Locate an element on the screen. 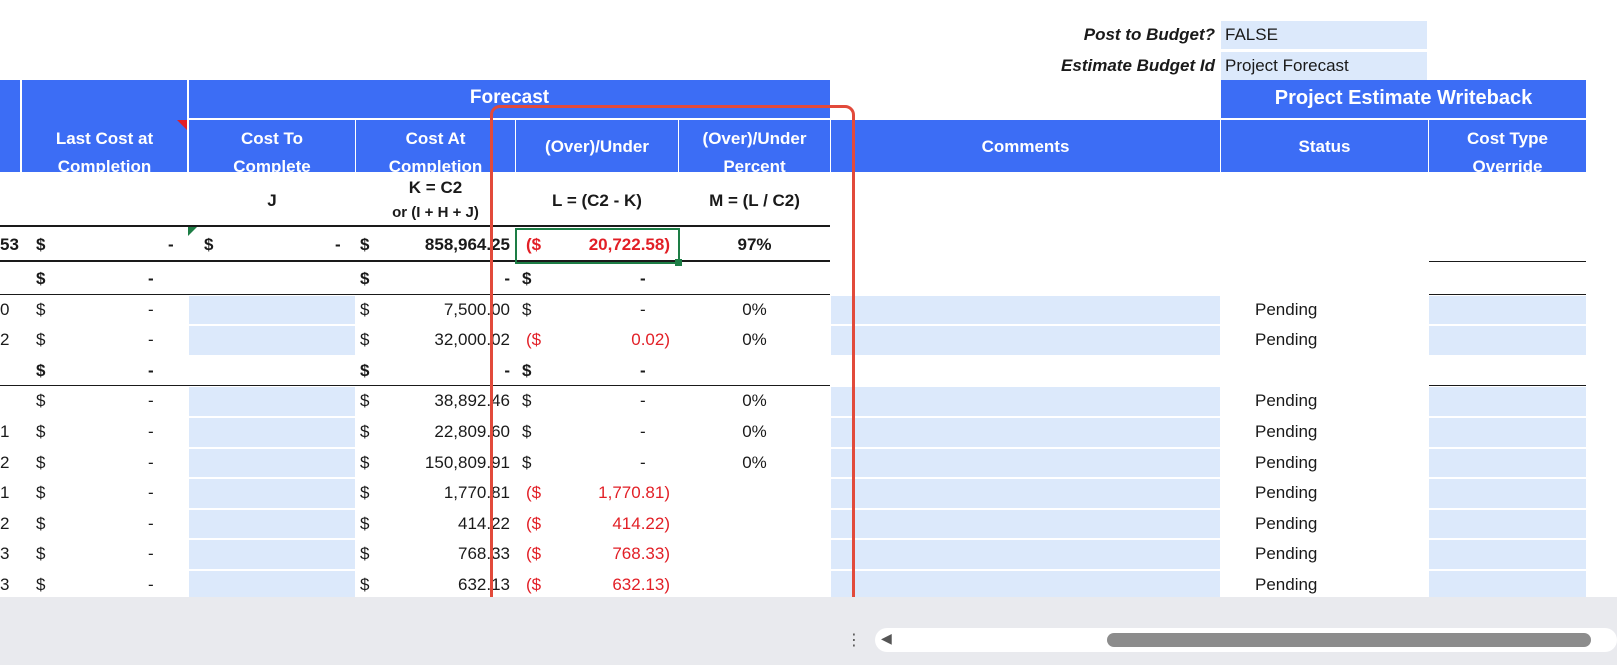  total-row-ctc-dollar: $ is located at coordinates (209, 244).